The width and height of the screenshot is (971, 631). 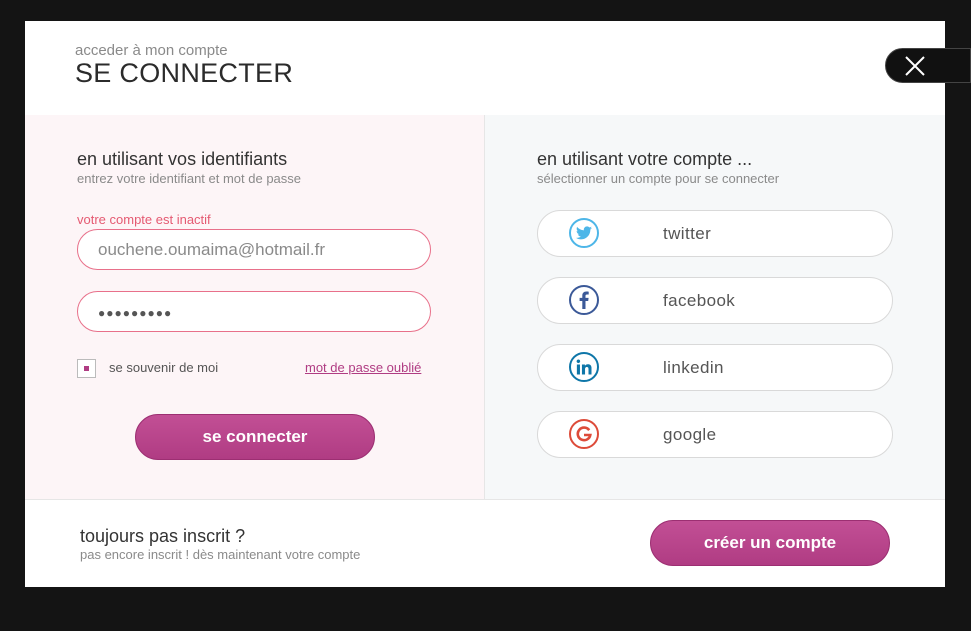 What do you see at coordinates (584, 300) in the screenshot?
I see `facebook-icon` at bounding box center [584, 300].